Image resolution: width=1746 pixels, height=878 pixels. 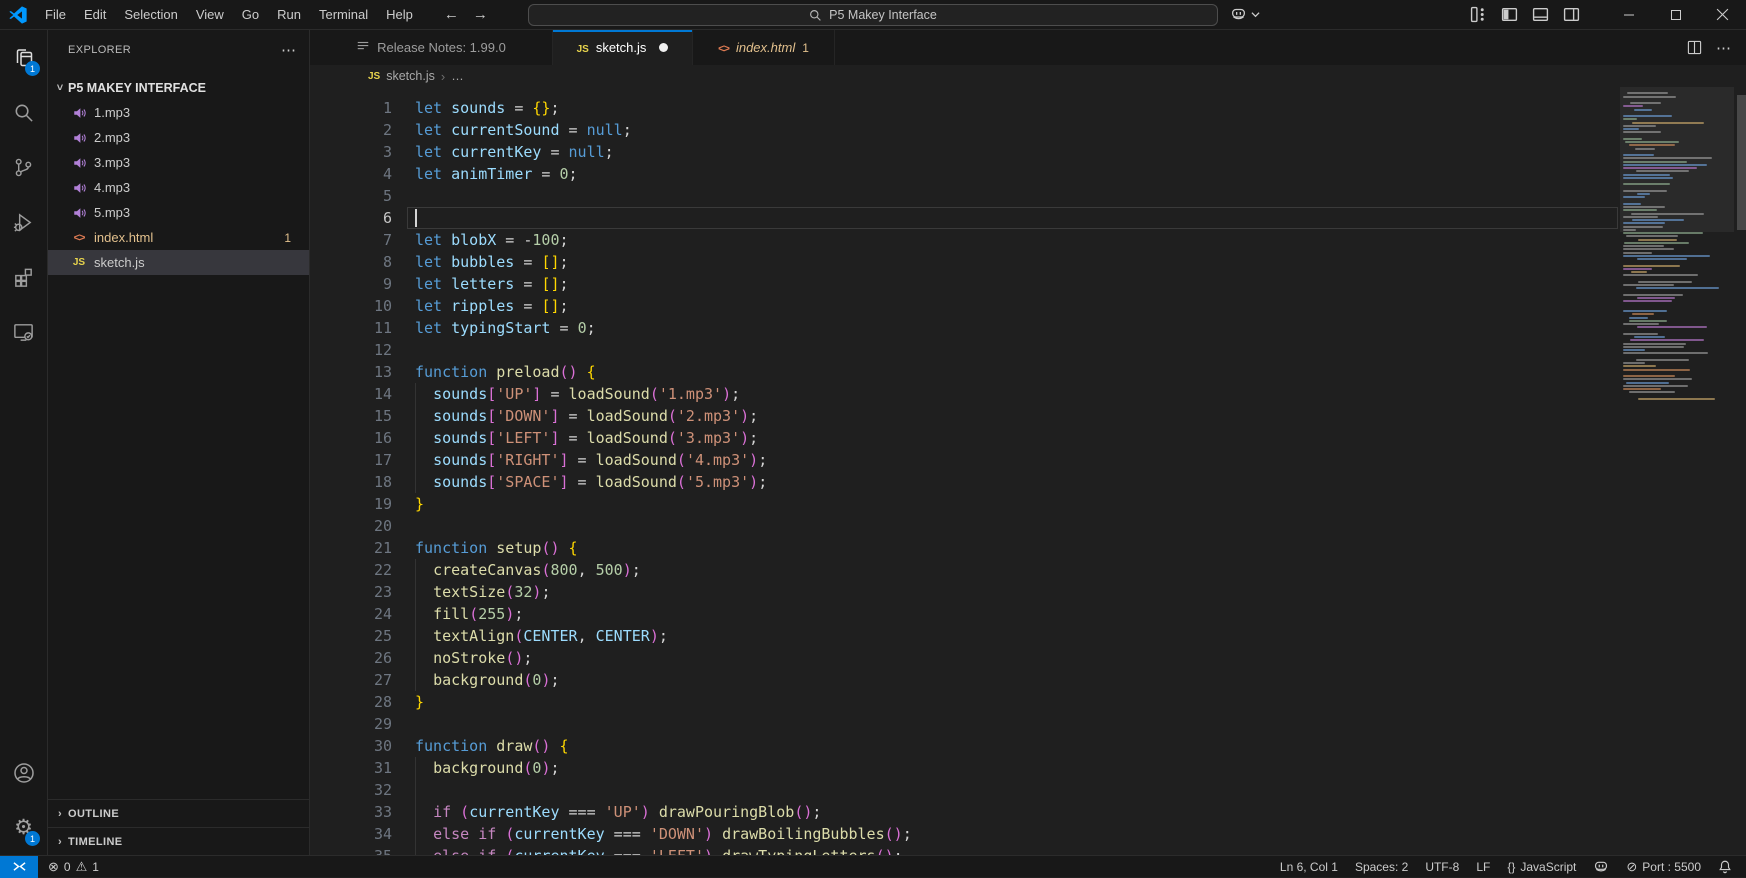 What do you see at coordinates (343, 15) in the screenshot?
I see `menu-terminal: Terminal` at bounding box center [343, 15].